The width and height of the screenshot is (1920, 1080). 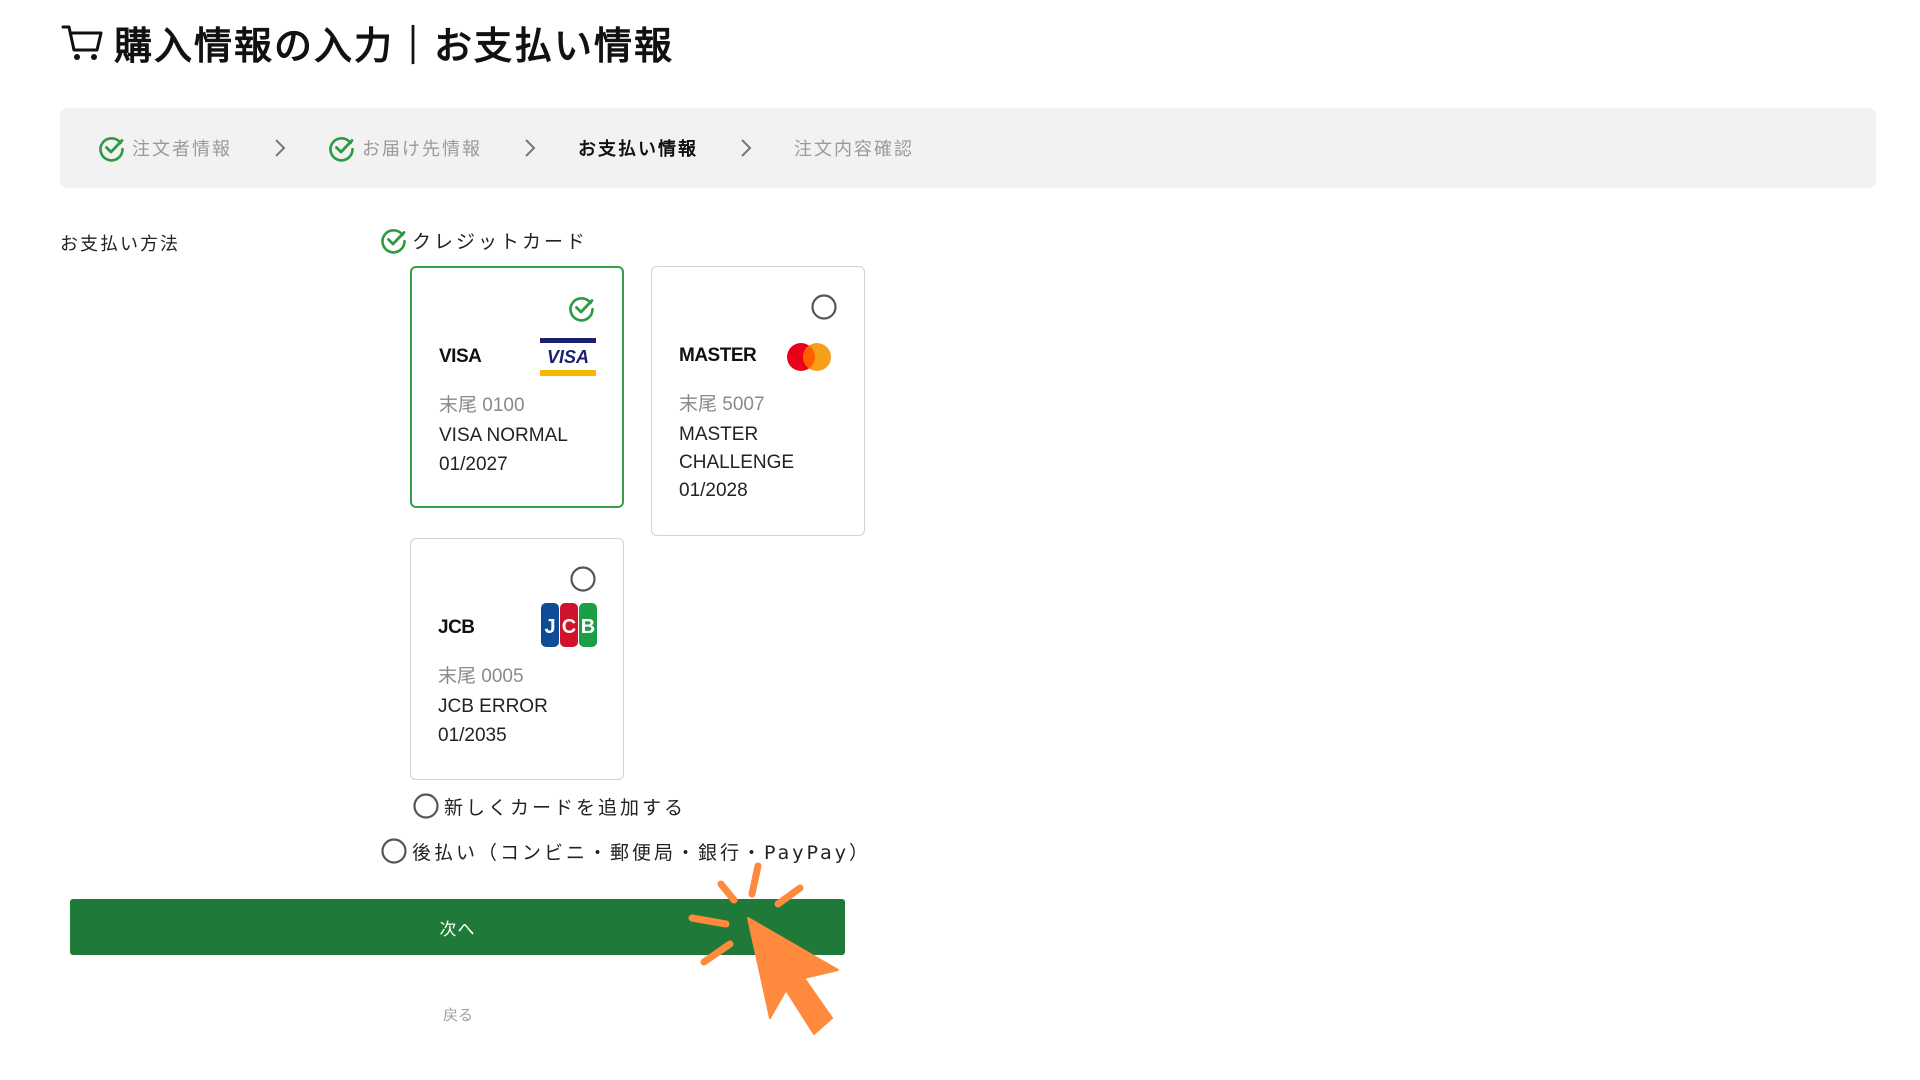 I want to click on payment-method-label: お支払い方法, so click(x=120, y=244).